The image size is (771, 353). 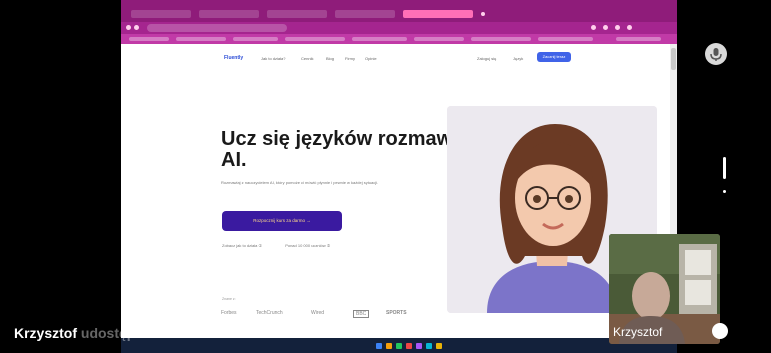 I want to click on microphone-icon, so click(x=716, y=54).